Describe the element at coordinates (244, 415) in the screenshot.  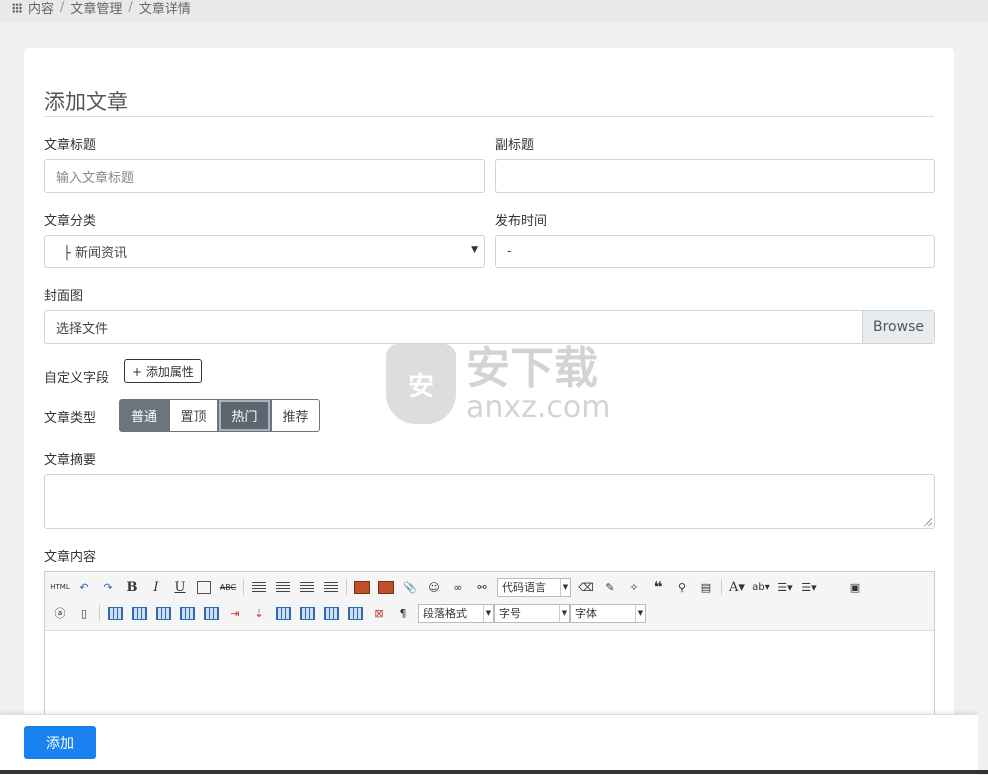
I see `type-option-hot: 热门` at that location.